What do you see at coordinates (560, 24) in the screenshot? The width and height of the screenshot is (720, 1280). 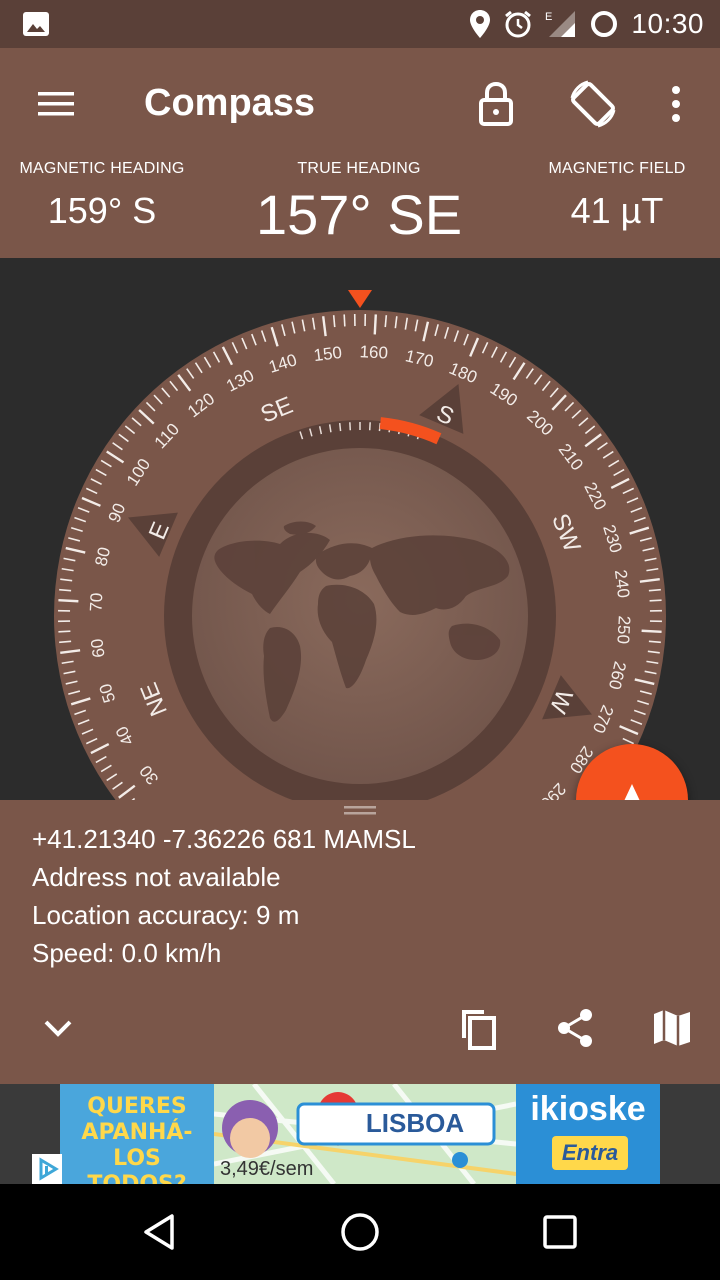 I see `signal-e-icon: E` at bounding box center [560, 24].